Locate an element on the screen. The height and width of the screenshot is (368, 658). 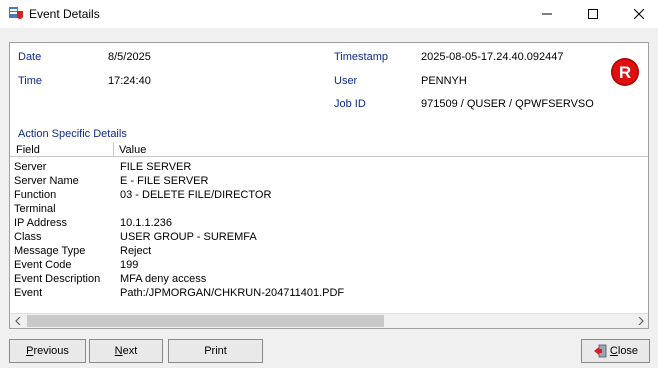
previous-mnemonic: P is located at coordinates (30, 351).